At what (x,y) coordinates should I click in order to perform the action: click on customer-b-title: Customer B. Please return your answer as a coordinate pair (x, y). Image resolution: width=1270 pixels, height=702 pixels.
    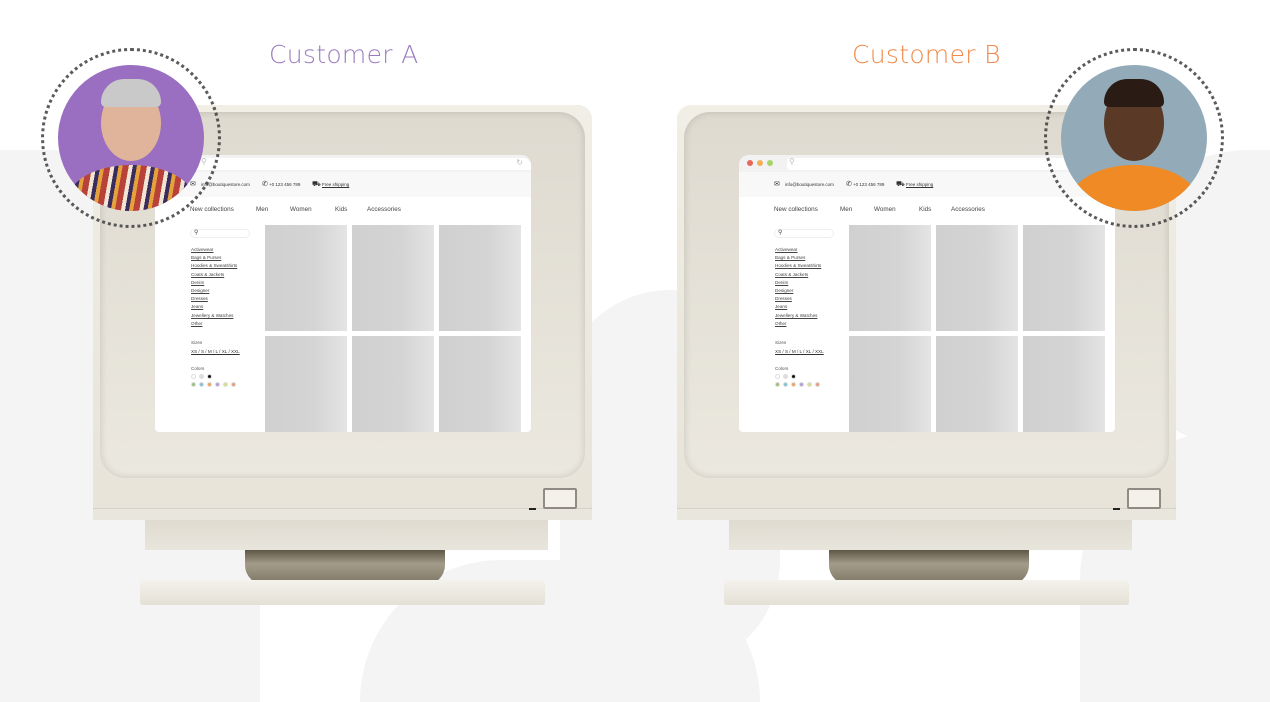
    Looking at the image, I should click on (926, 54).